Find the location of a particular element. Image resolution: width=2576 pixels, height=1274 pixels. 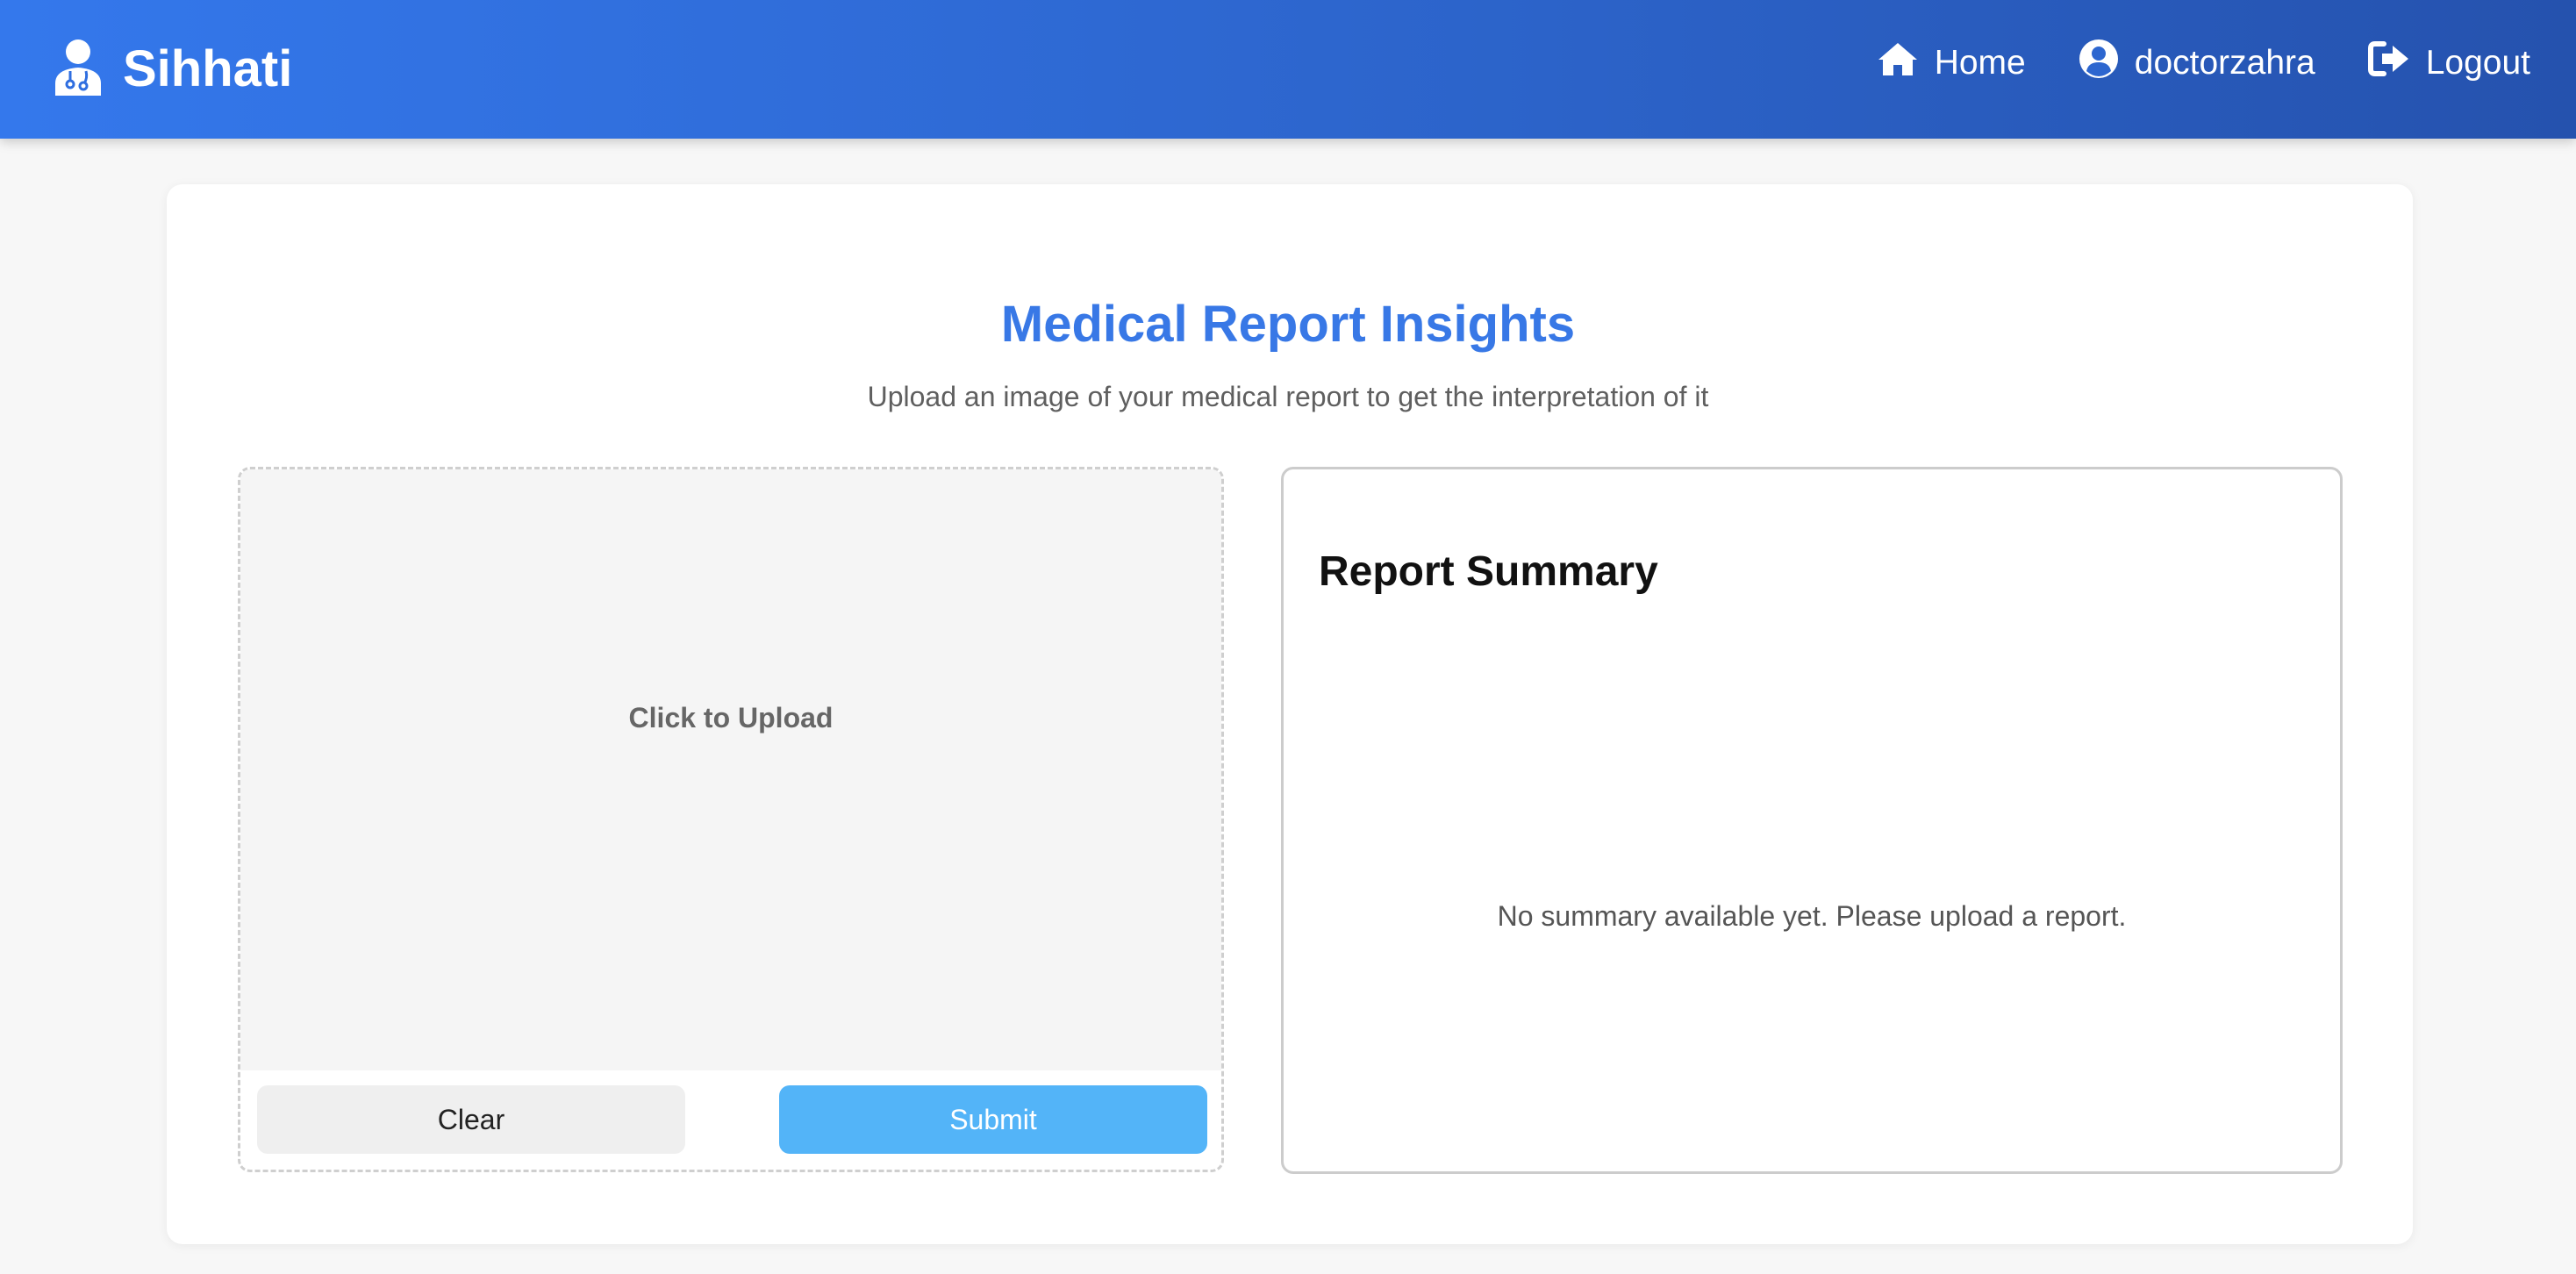

nav-links: Home doctorzahra Logout is located at coordinates (2177, 63).